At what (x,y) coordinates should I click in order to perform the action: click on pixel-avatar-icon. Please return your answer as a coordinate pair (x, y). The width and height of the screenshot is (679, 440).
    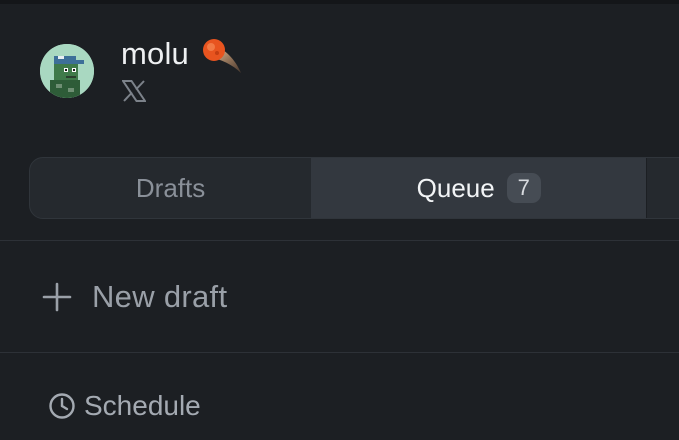
    Looking at the image, I should click on (67, 71).